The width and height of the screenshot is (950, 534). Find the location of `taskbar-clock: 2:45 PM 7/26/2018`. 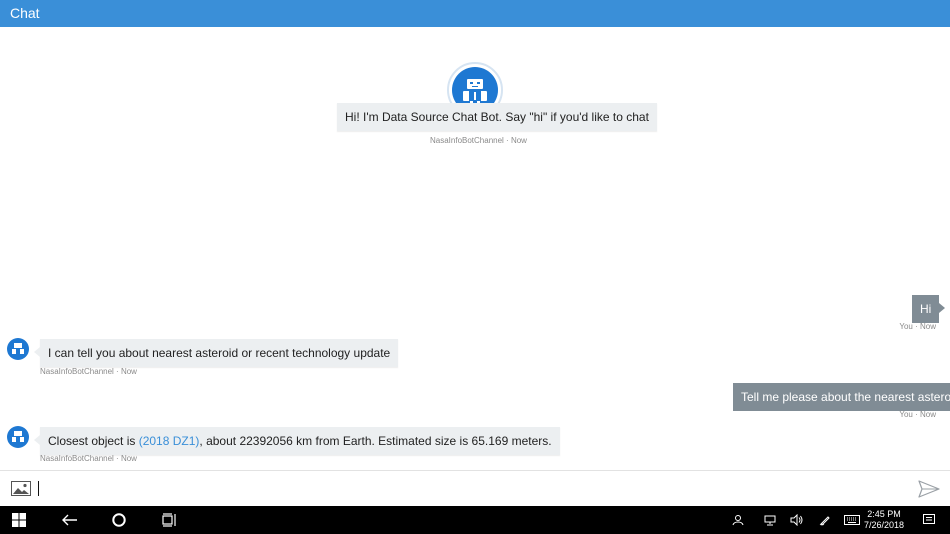

taskbar-clock: 2:45 PM 7/26/2018 is located at coordinates (884, 520).